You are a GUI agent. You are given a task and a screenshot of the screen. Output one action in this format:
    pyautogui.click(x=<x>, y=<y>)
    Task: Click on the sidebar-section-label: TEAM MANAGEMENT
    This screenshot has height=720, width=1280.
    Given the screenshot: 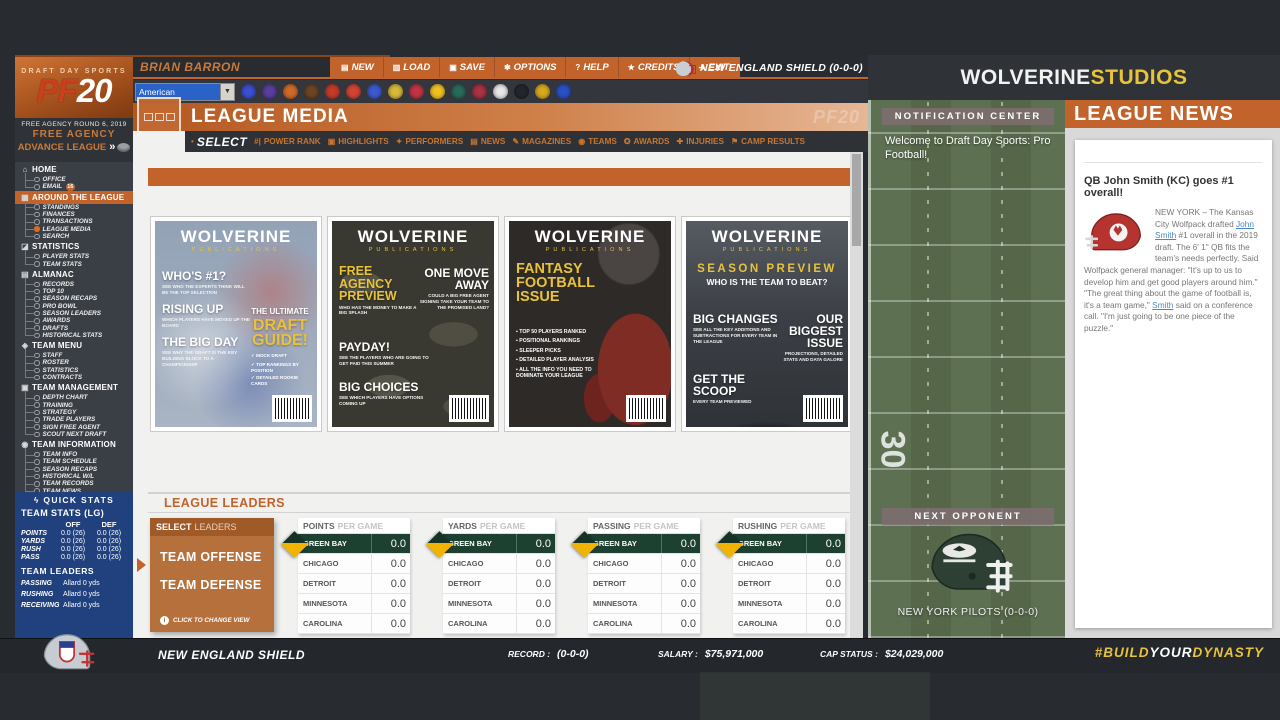 What is the action you would take?
    pyautogui.click(x=75, y=388)
    